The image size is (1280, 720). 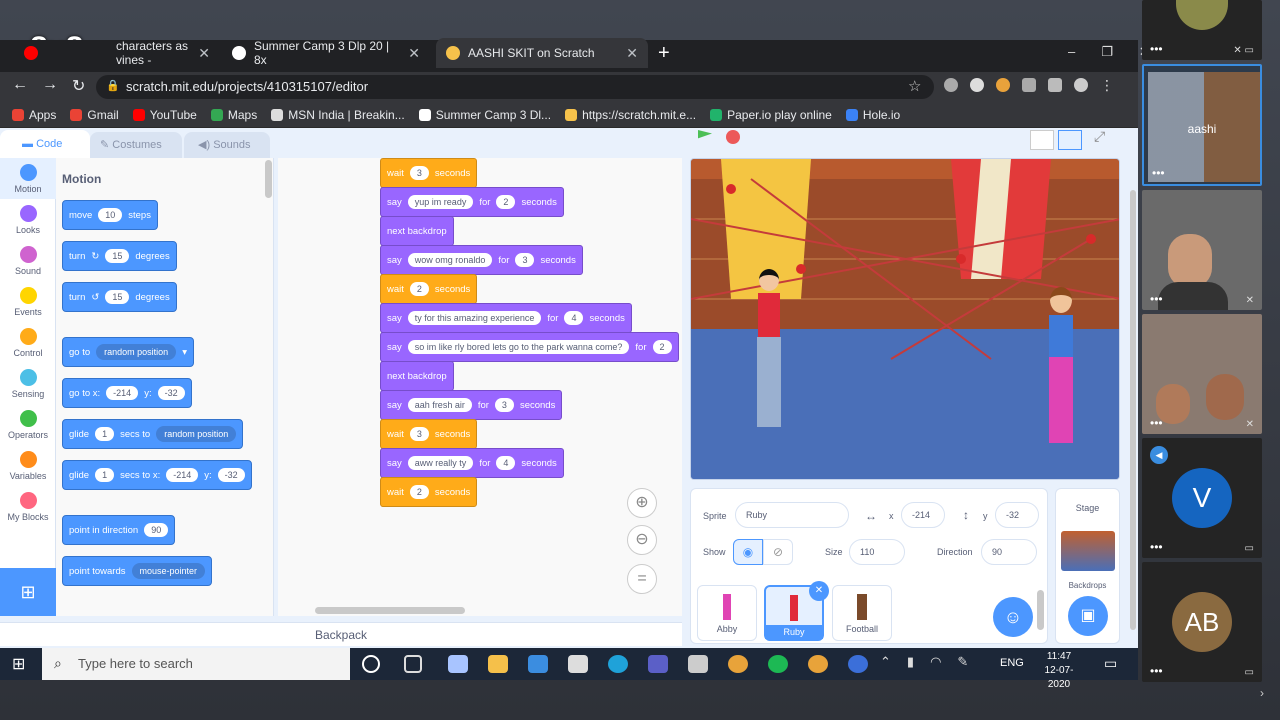 I want to click on participant-tile-active: aashi •••, so click(x=1202, y=125).